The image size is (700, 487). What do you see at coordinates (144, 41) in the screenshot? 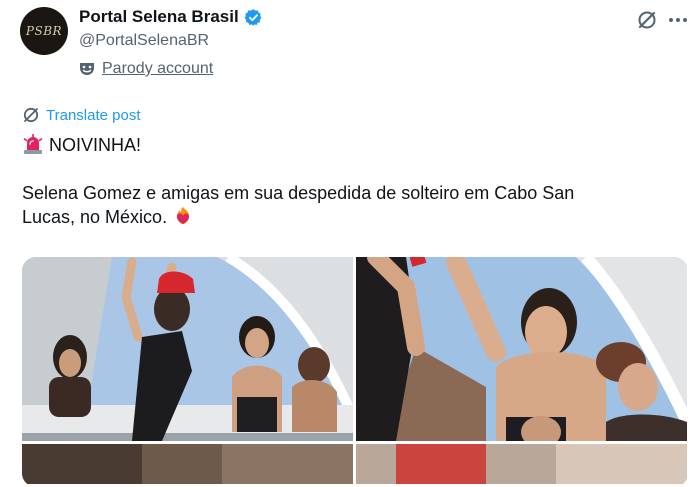
I see `author-handle: @PortalSelenaBR` at bounding box center [144, 41].